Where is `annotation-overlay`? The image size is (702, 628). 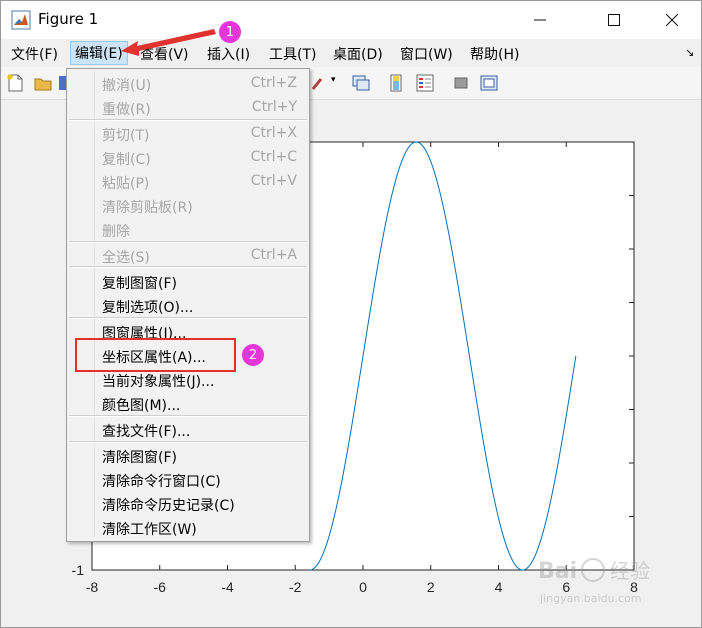
annotation-overlay is located at coordinates (168, 42).